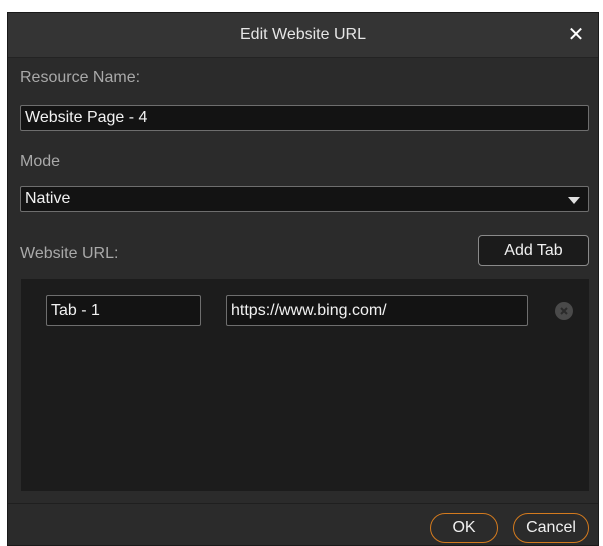 The image size is (603, 546). What do you see at coordinates (576, 35) in the screenshot?
I see `close-icon: ✕` at bounding box center [576, 35].